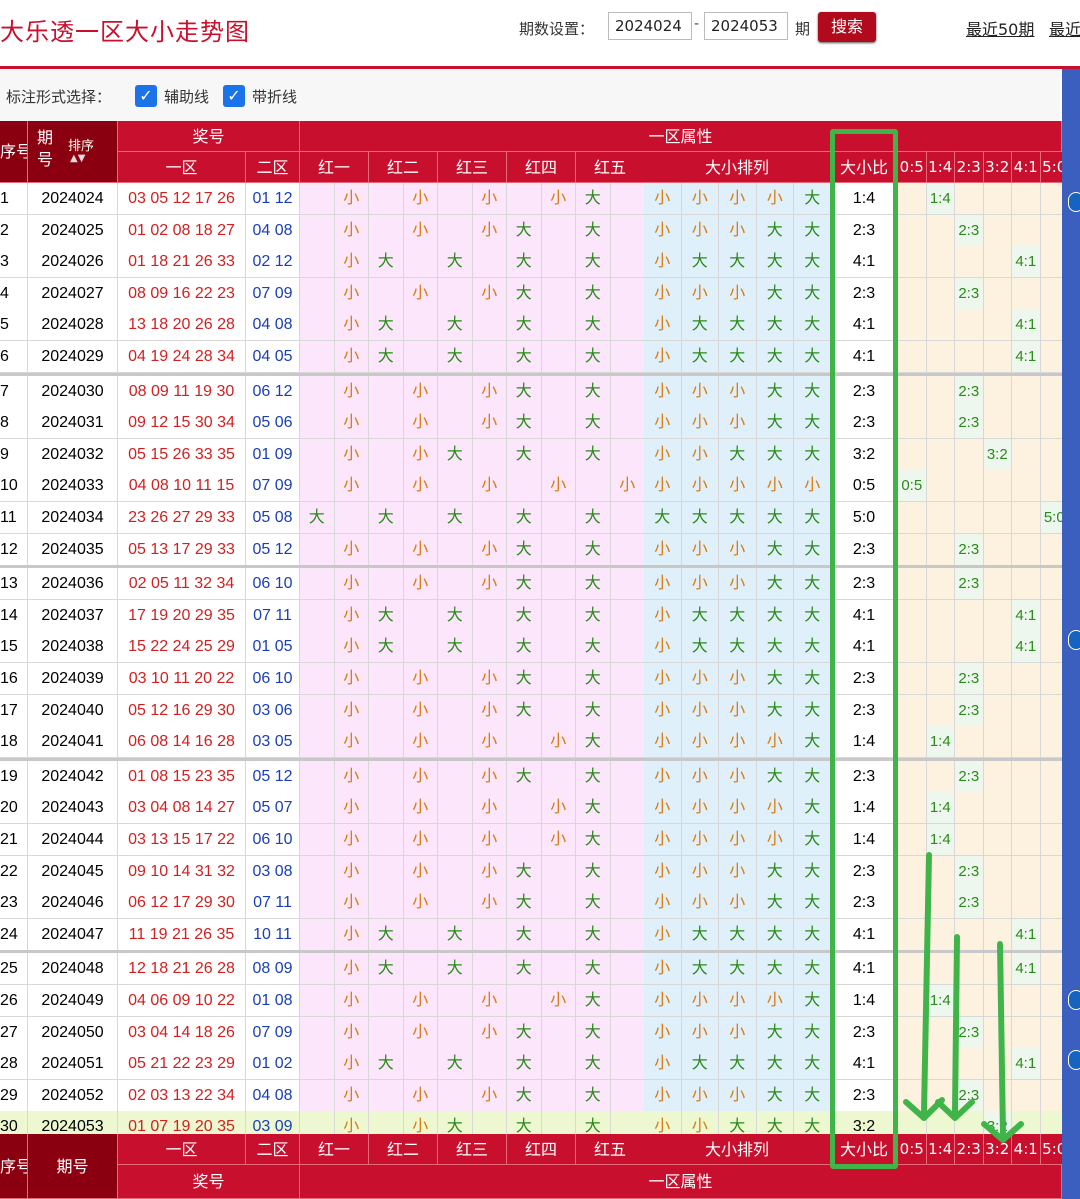 The height and width of the screenshot is (1199, 1080). I want to click on aux-line-checkbox: ✓, so click(146, 96).